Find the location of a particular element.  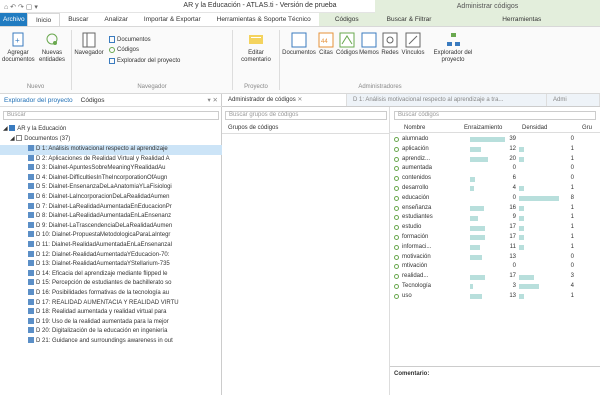

code-row: estudiantes91 is located at coordinates (495, 218).